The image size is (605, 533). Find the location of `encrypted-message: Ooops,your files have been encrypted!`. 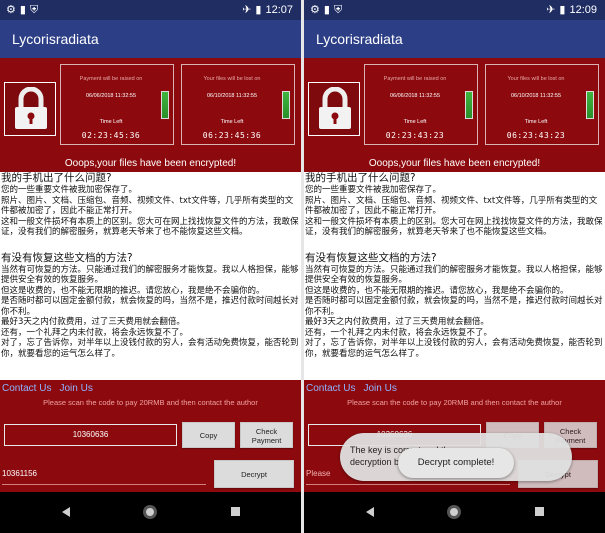

encrypted-message: Ooops,your files have been encrypted! is located at coordinates (454, 163).